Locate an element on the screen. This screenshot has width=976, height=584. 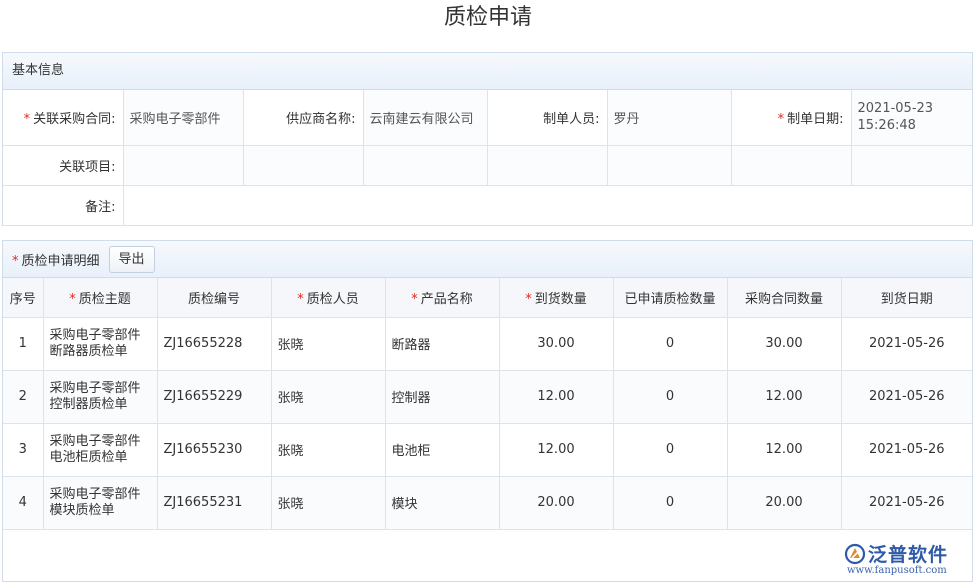
cell-subject: 采购电子零部件 模块质检单 is located at coordinates (100, 502).